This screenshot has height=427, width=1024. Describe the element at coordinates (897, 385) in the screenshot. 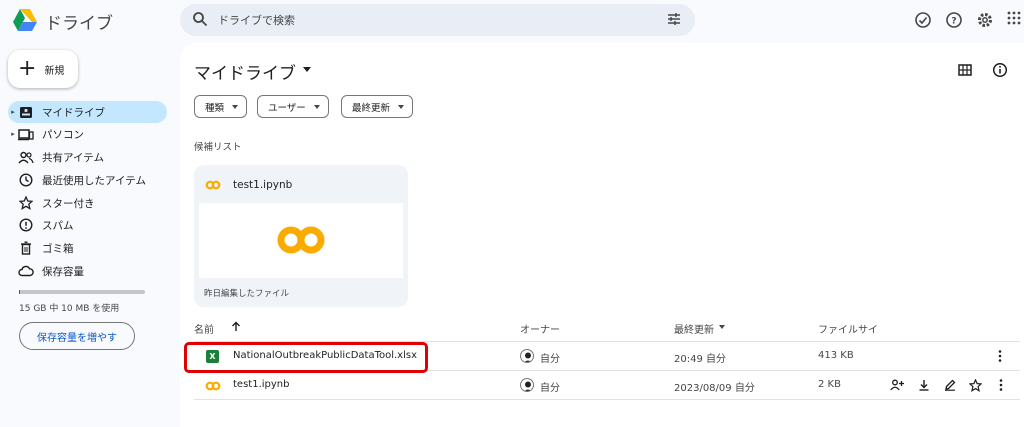

I see `share-person-add-icon` at that location.